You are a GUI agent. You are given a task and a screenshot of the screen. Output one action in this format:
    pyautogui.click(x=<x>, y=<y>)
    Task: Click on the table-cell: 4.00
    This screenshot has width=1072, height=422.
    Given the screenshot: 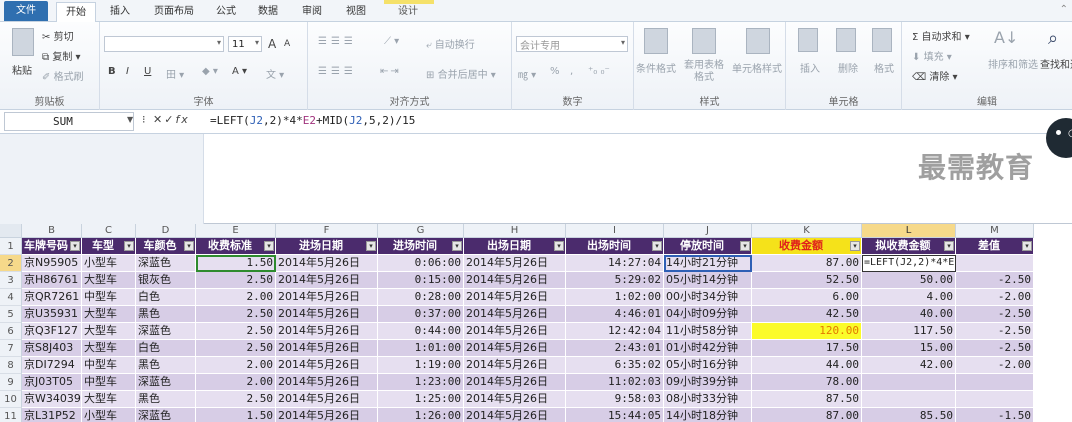 What is the action you would take?
    pyautogui.click(x=909, y=297)
    